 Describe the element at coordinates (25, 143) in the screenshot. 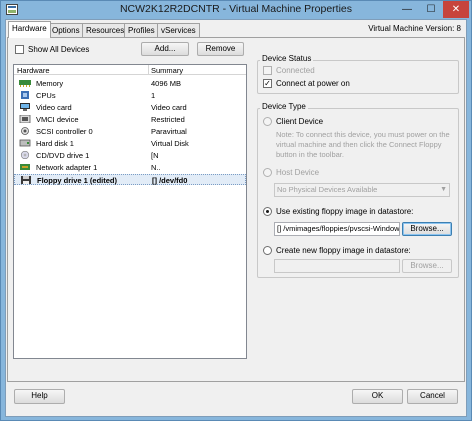

I see `hard-disk-icon` at that location.